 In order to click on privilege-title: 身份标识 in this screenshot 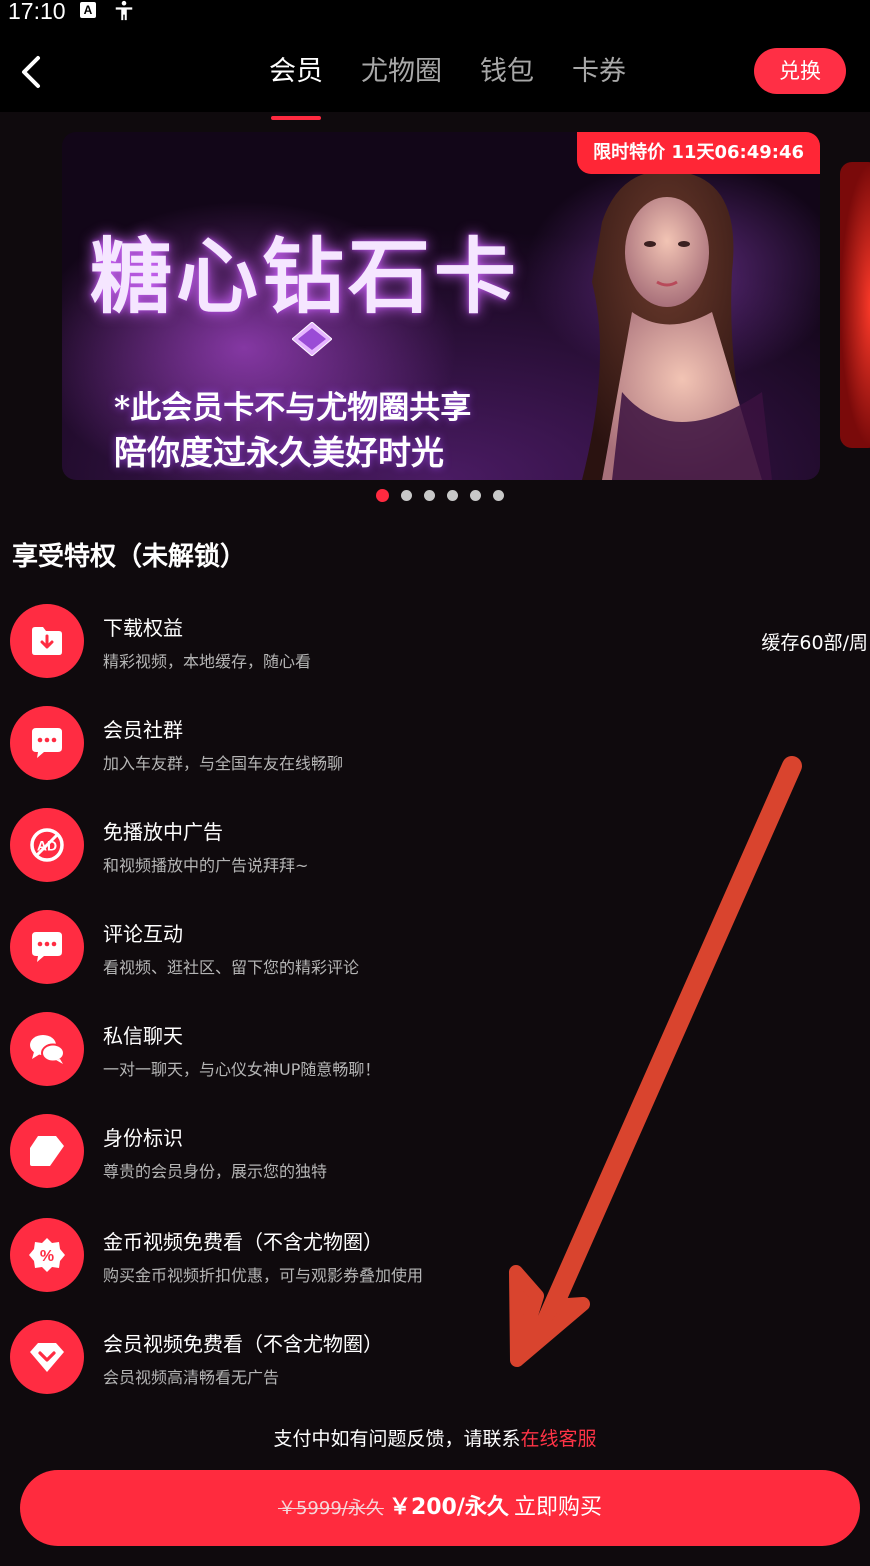, I will do `click(143, 1138)`.